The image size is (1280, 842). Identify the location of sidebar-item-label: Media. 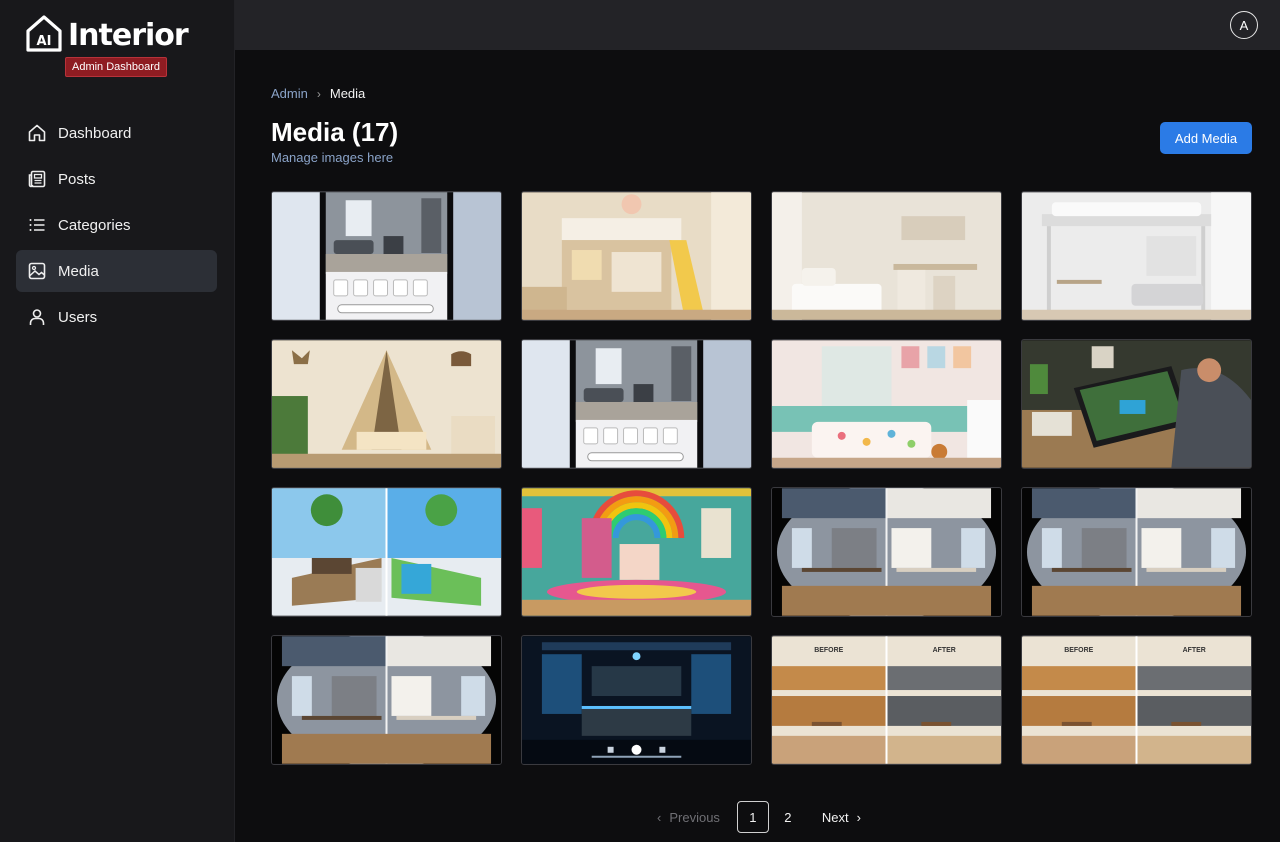
(78, 271).